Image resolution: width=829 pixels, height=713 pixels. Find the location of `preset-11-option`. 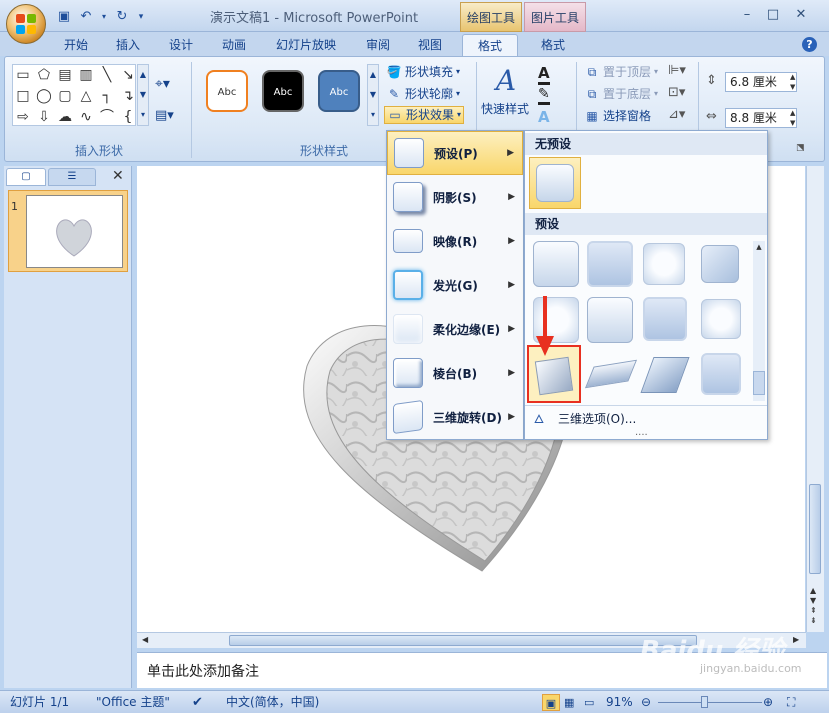

preset-11-option is located at coordinates (665, 375).